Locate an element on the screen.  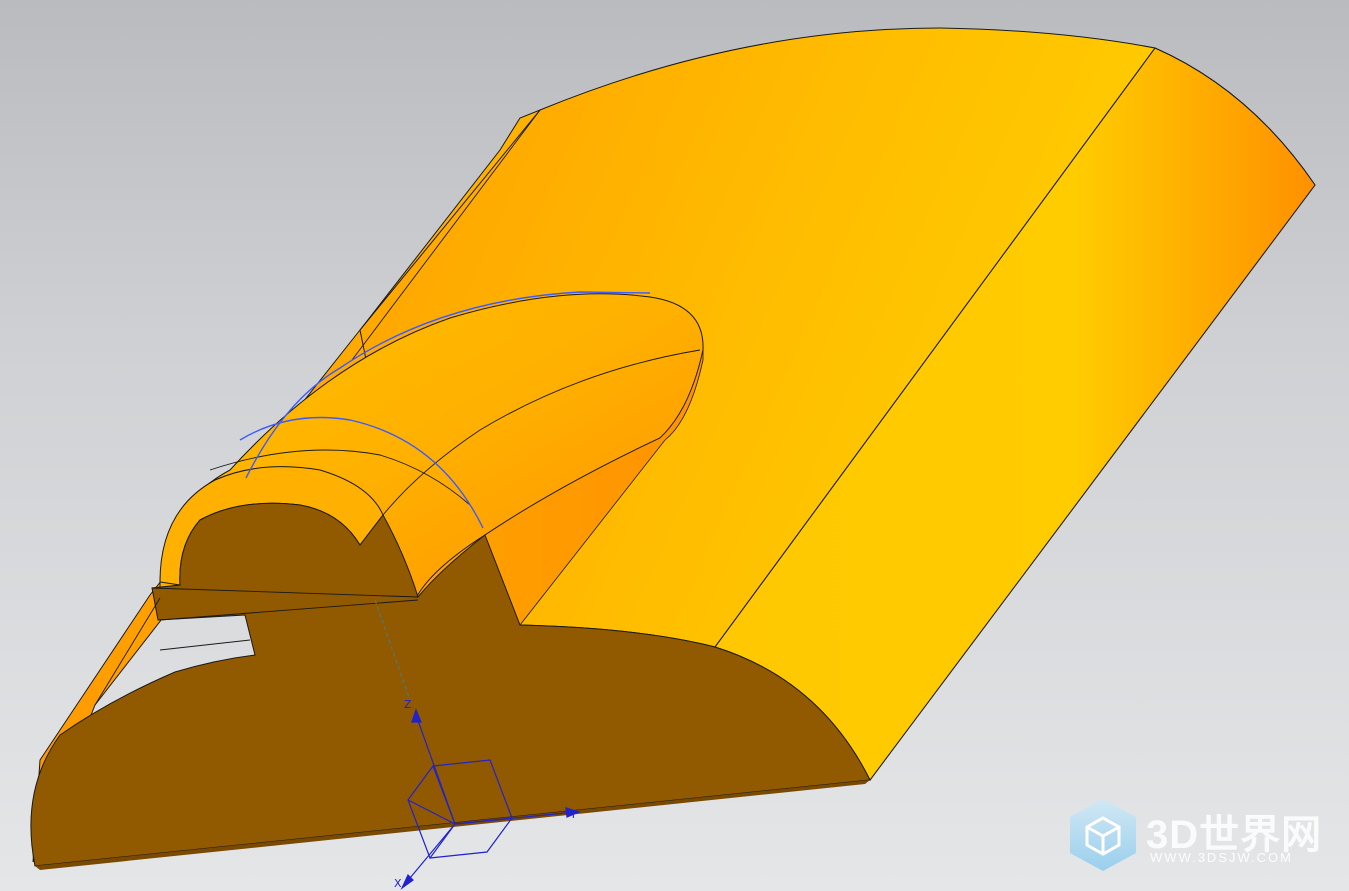
cube-icon is located at coordinates (1103, 835).